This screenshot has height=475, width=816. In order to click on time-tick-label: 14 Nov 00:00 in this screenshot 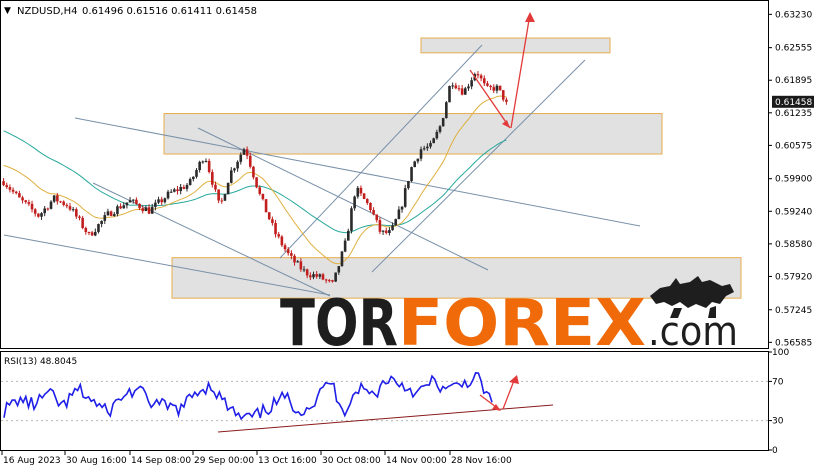, I will do `click(416, 461)`.